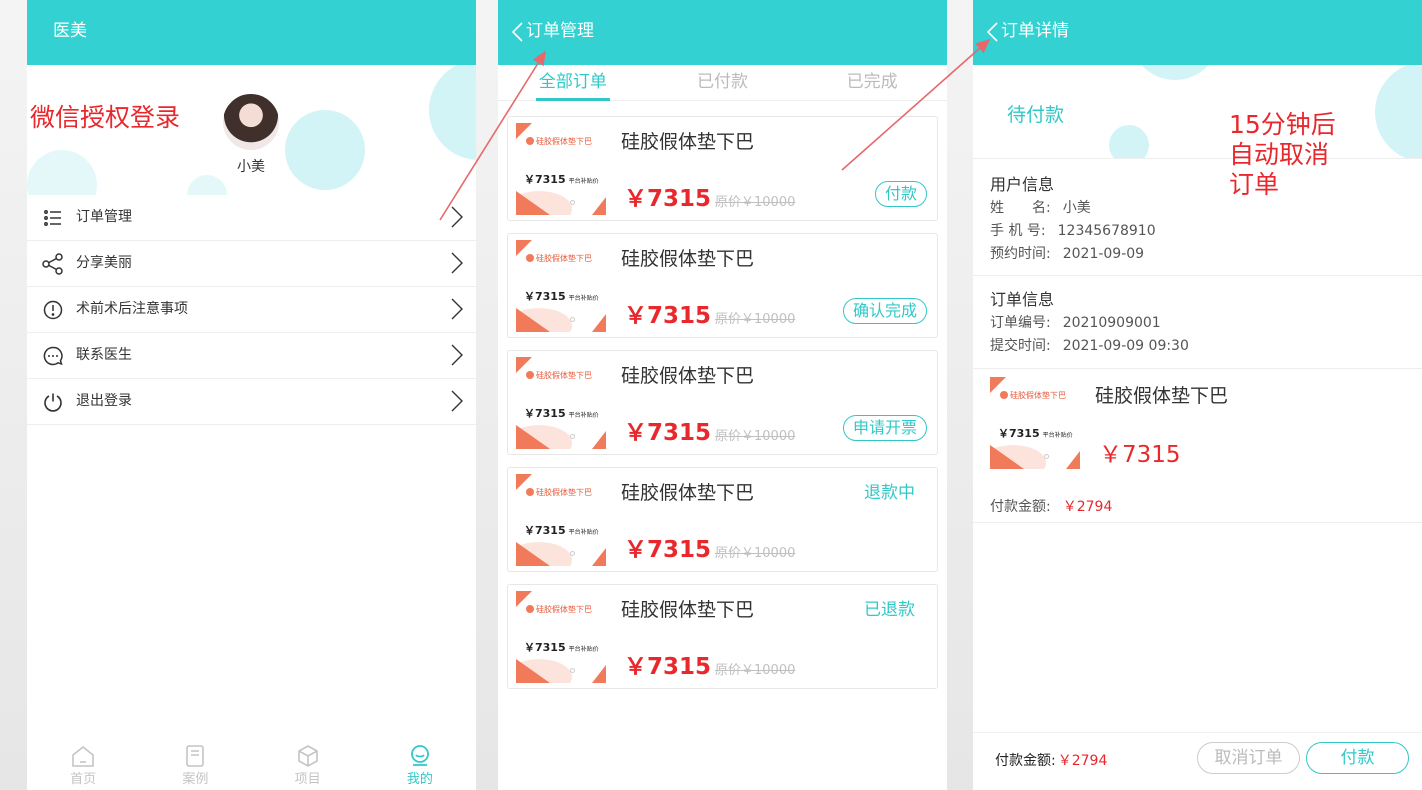  Describe the element at coordinates (251, 167) in the screenshot. I see `user-name: 小美` at that location.